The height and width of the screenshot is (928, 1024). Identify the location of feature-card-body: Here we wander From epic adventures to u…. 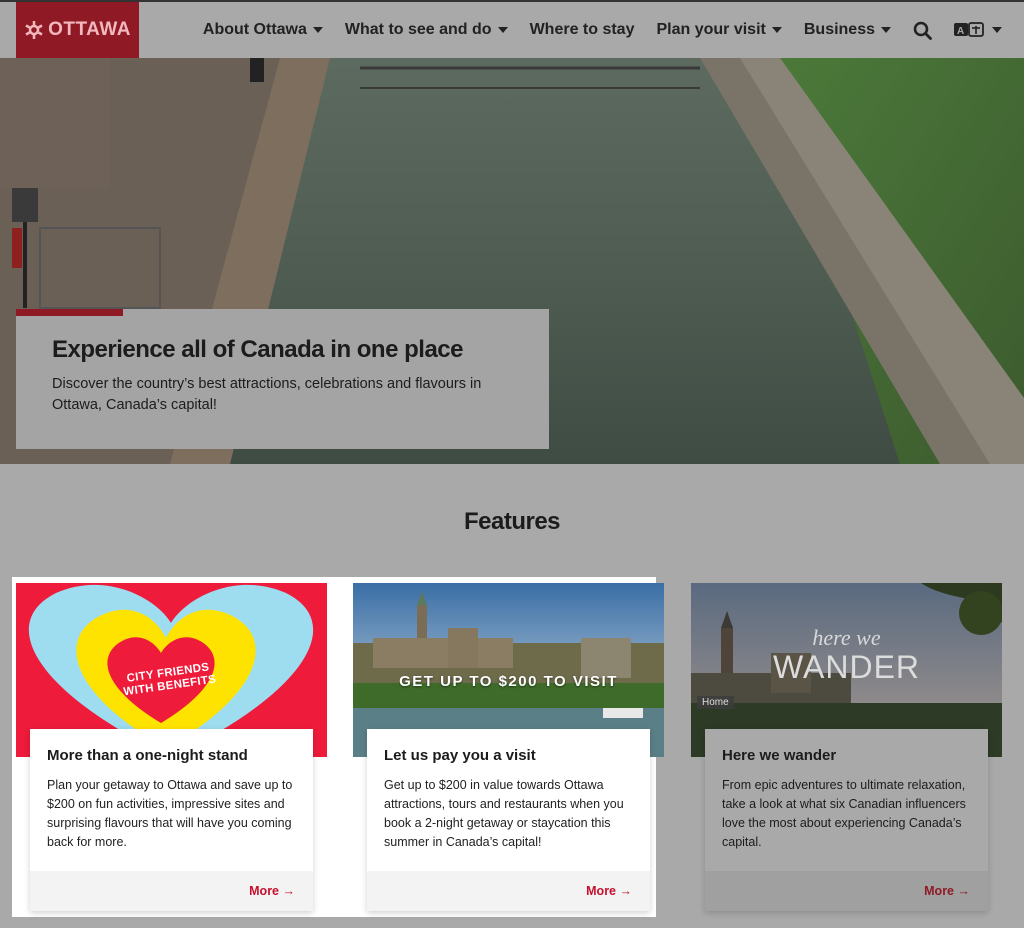
(846, 820).